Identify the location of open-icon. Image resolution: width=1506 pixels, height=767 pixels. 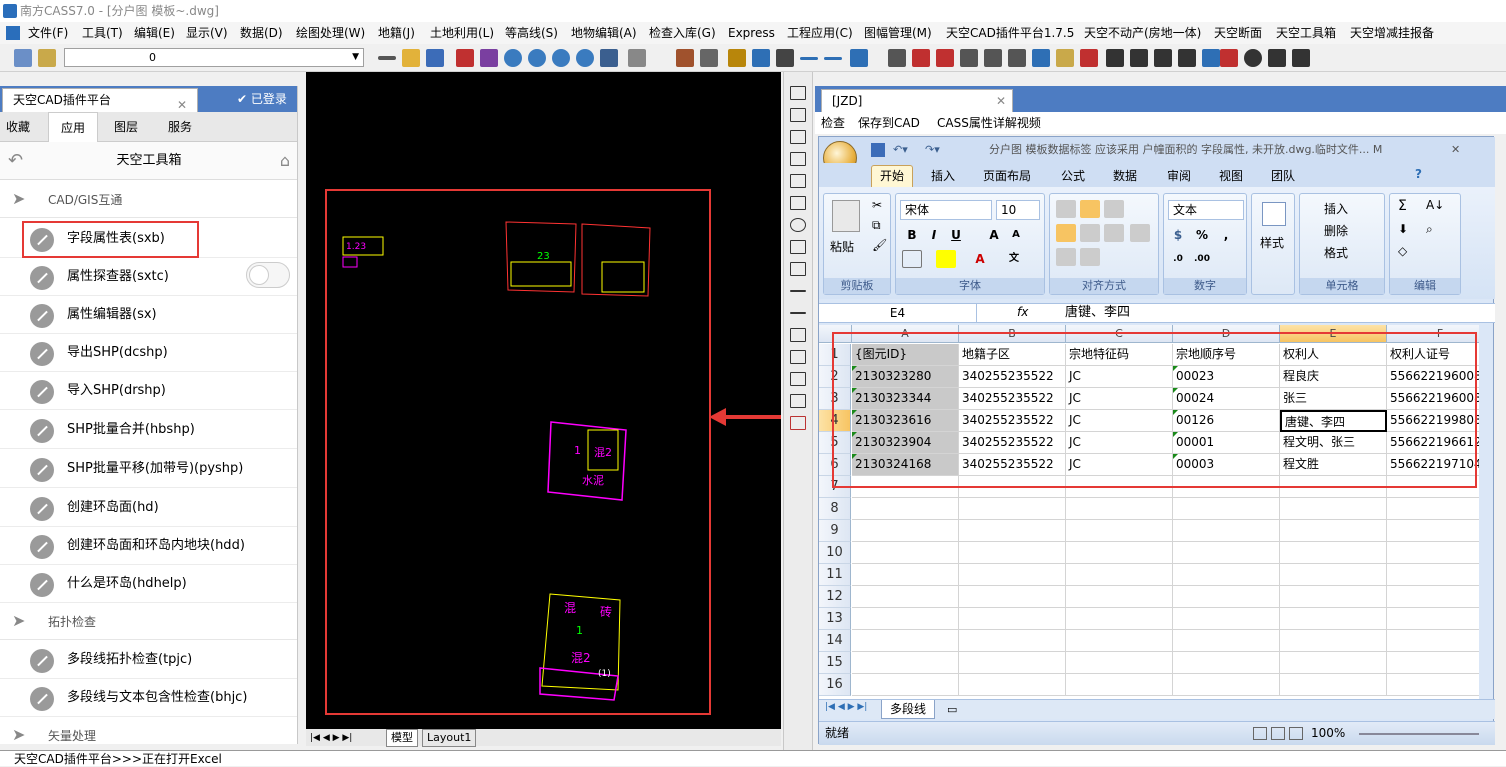
(411, 58).